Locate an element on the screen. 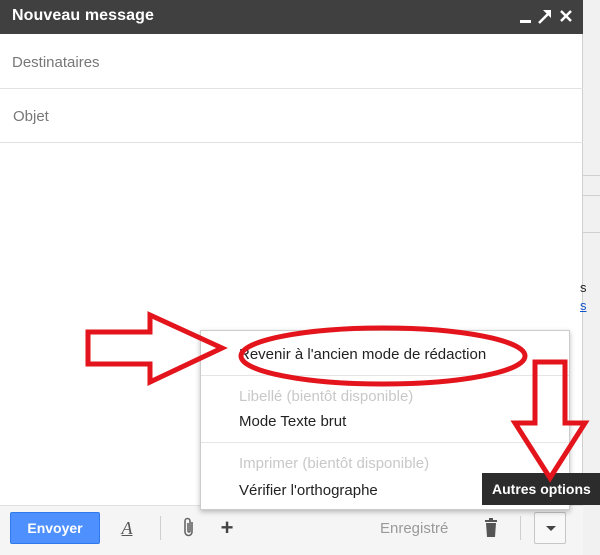 The image size is (600, 555). background-link-fragment: s is located at coordinates (583, 305).